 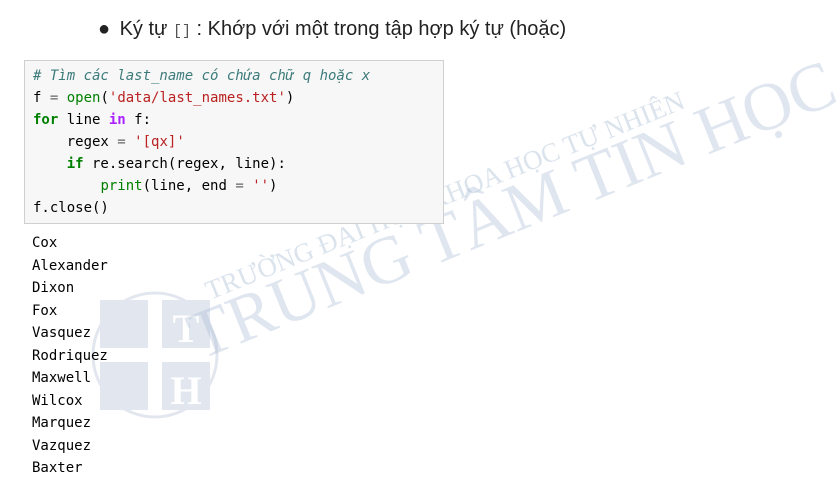 I want to click on code-token: for, so click(x=46, y=120).